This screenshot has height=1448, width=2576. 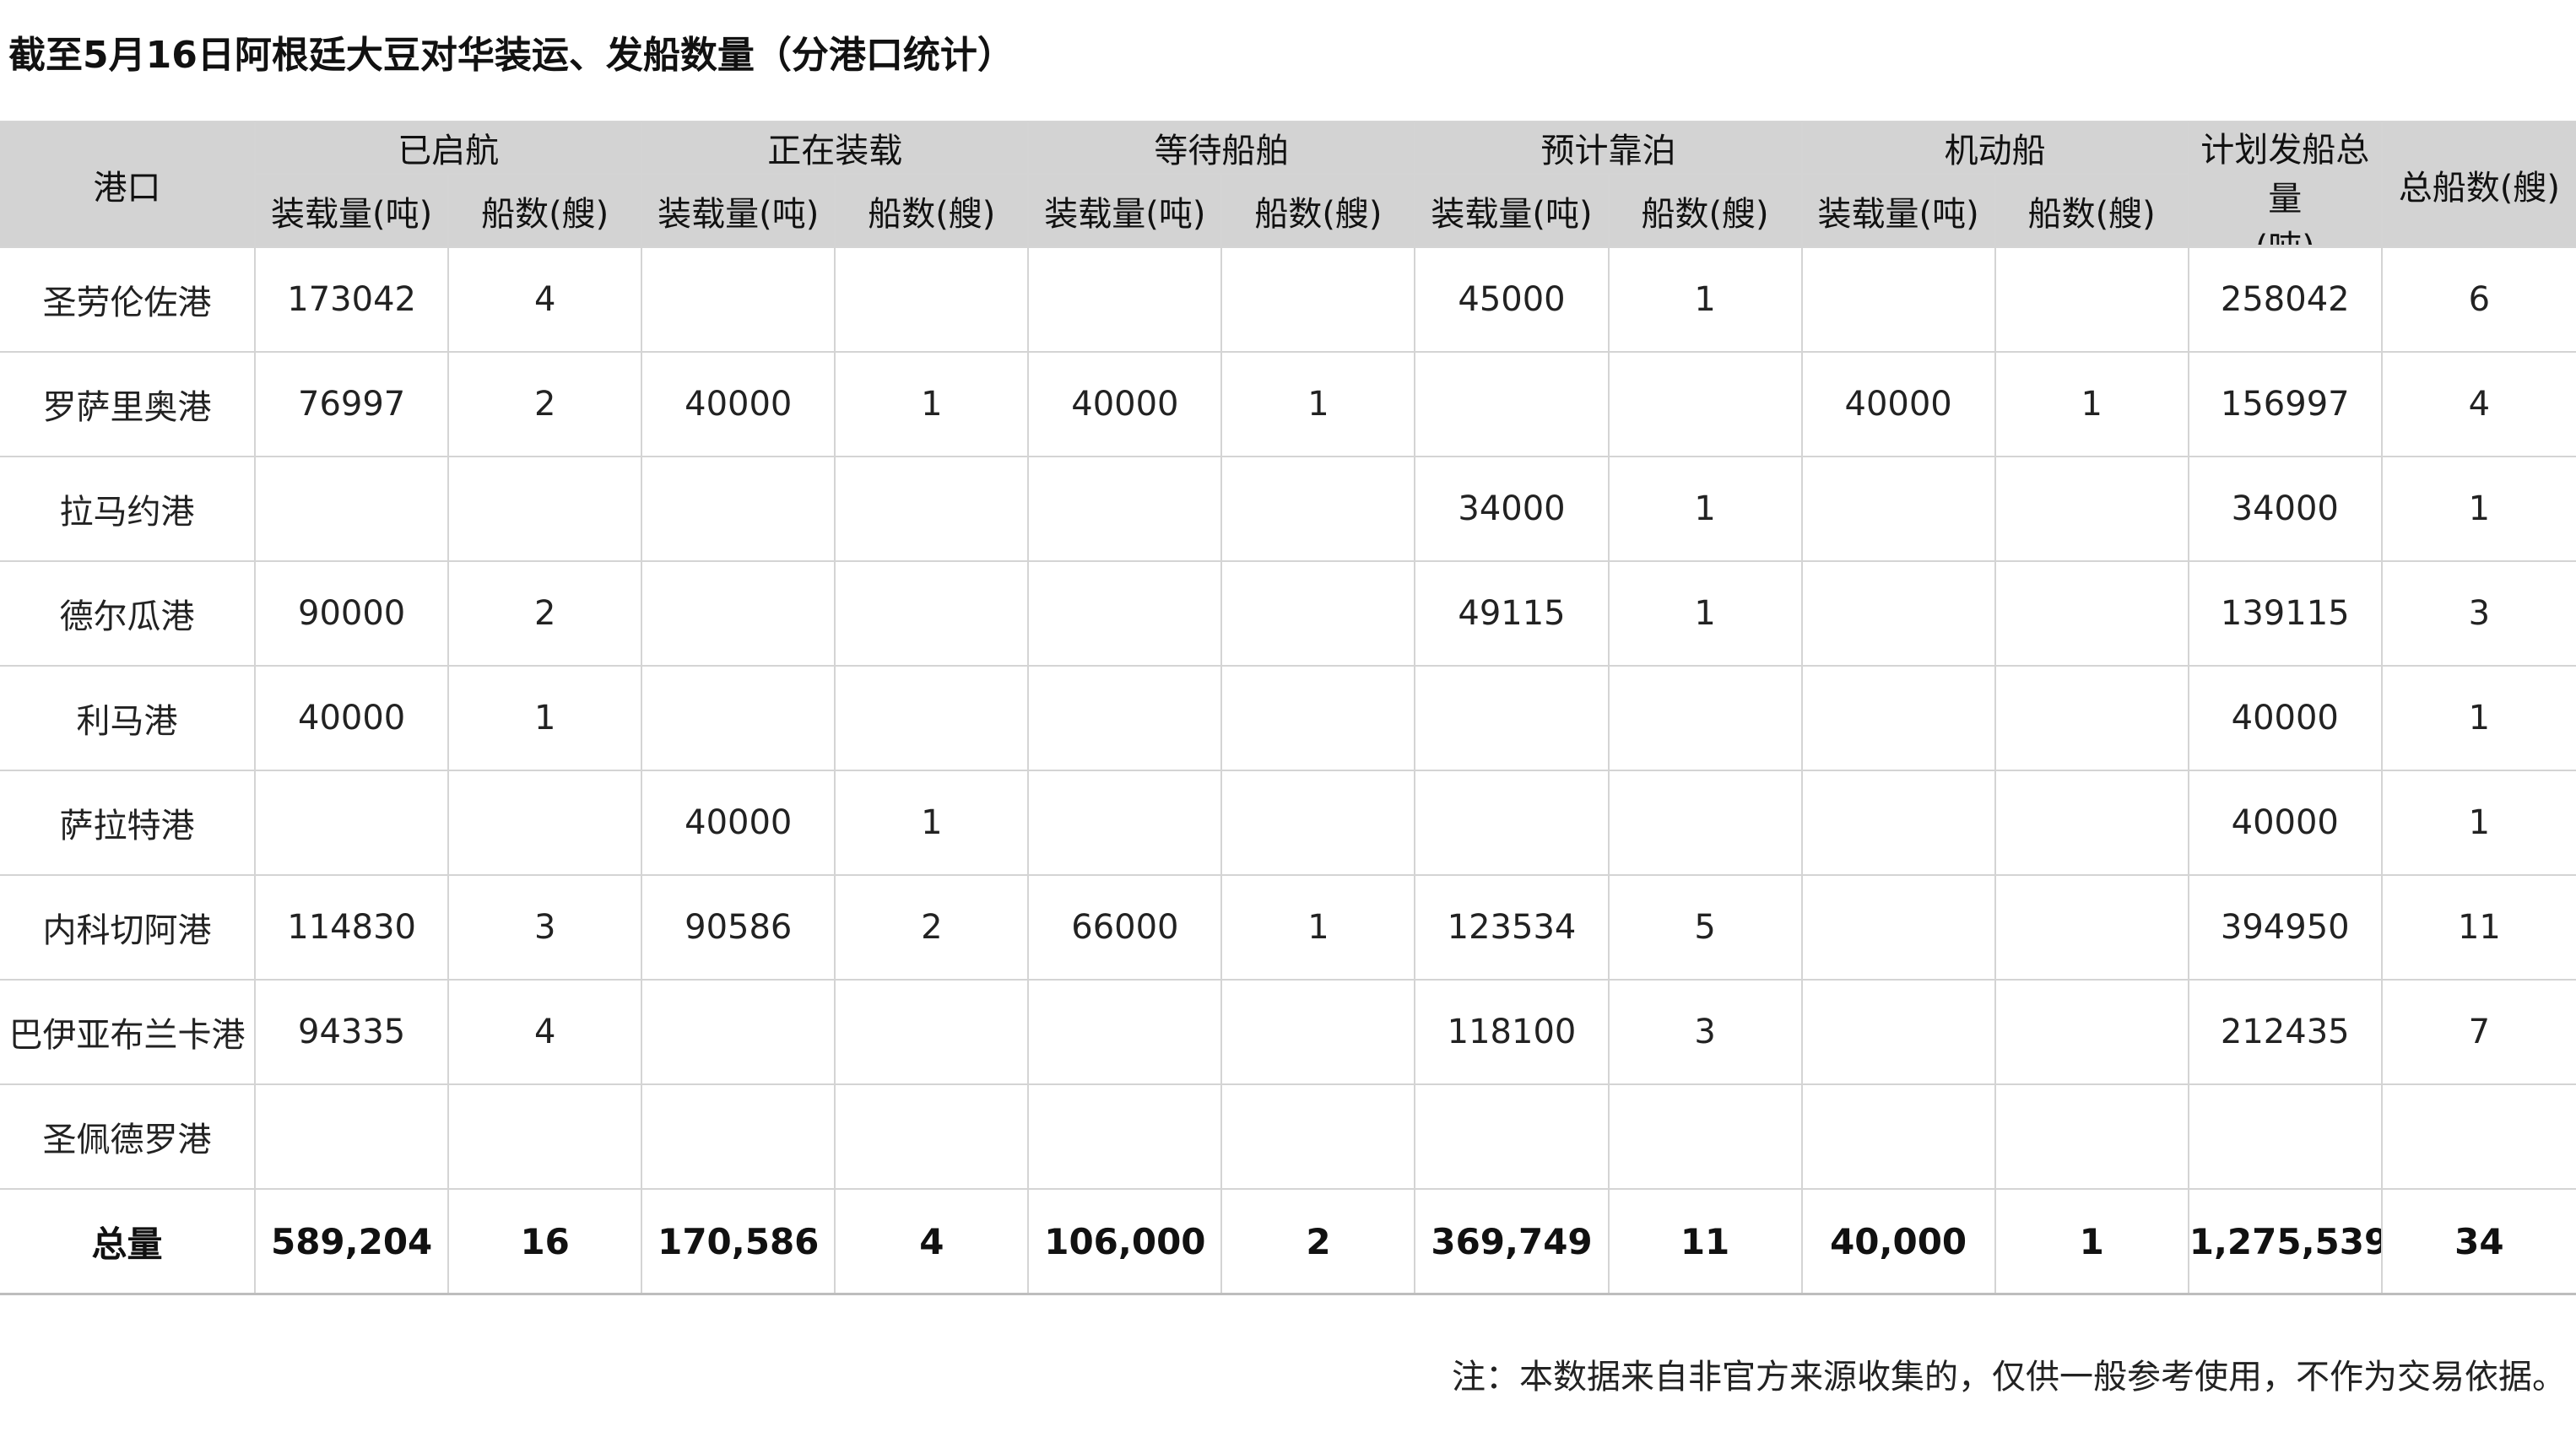 What do you see at coordinates (1512, 299) in the screenshot?
I see `table-cell: 45000` at bounding box center [1512, 299].